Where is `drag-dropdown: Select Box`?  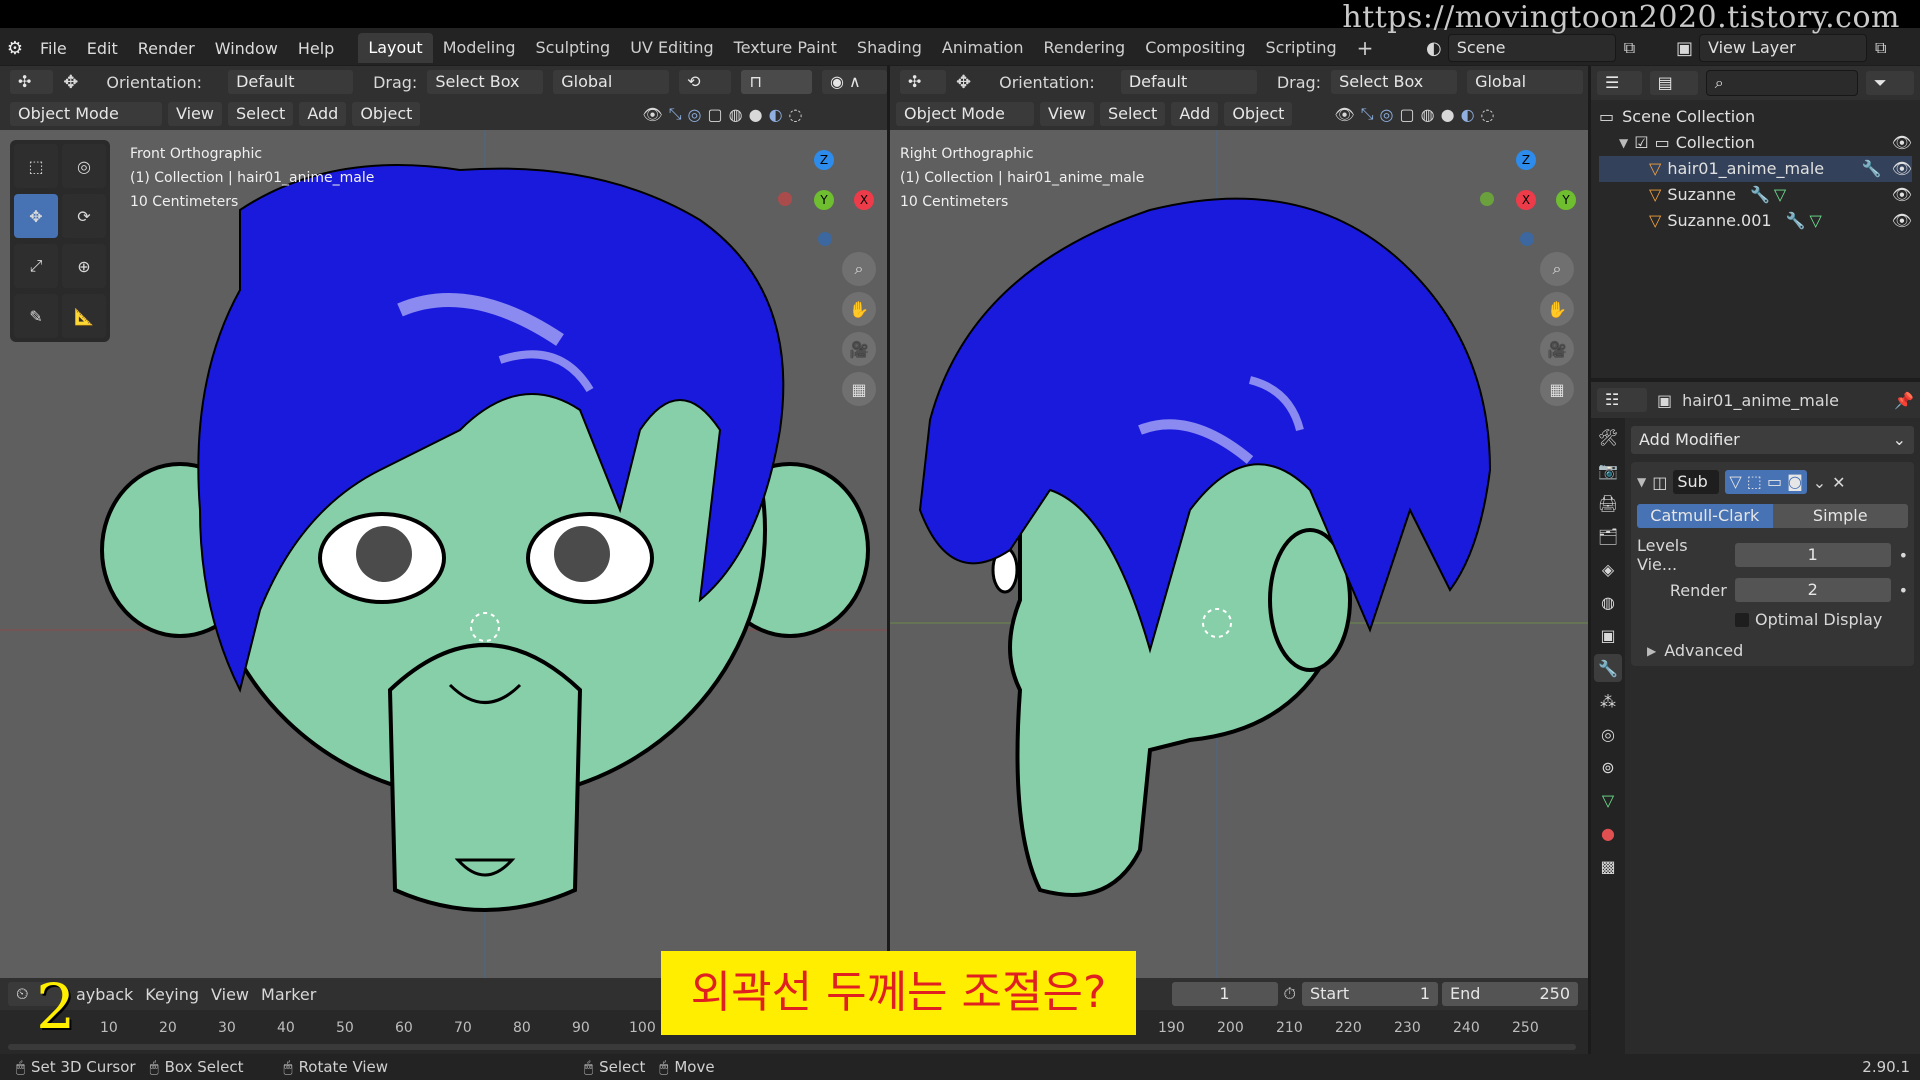
drag-dropdown: Select Box is located at coordinates (1394, 82).